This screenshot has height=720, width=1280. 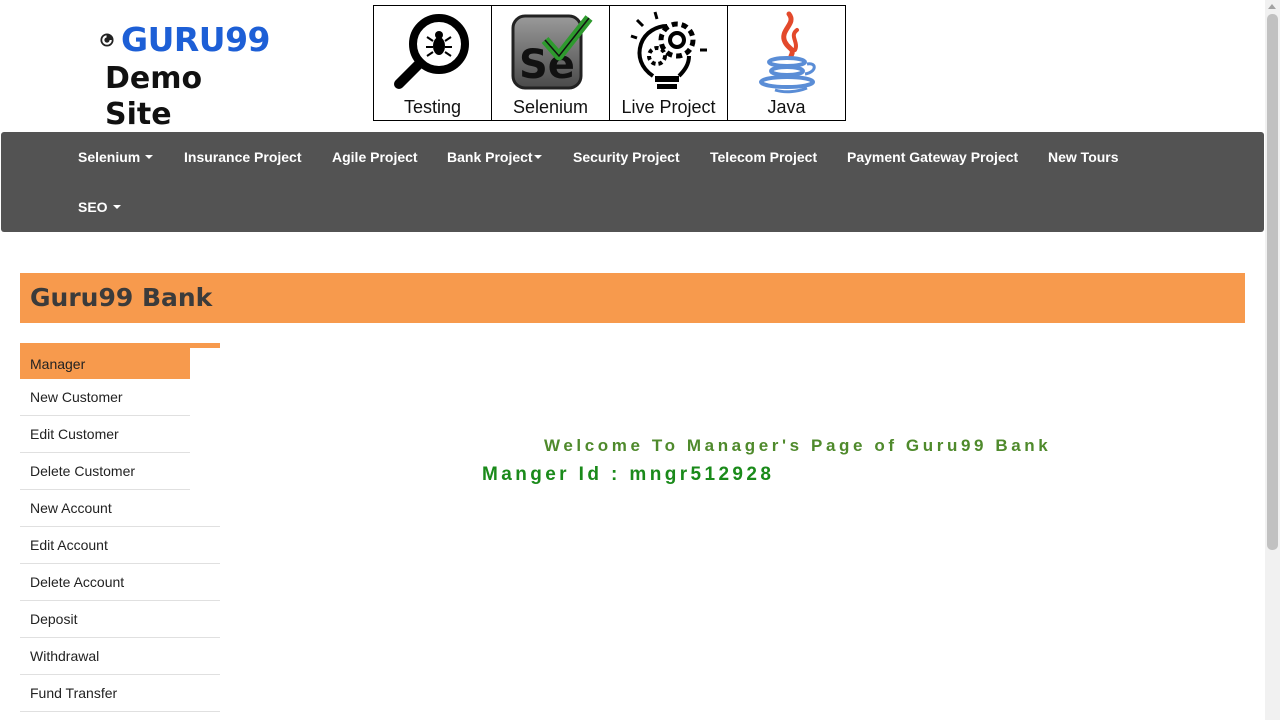 I want to click on sidebar-item-edit-customer: Edit Customer, so click(x=105, y=434).